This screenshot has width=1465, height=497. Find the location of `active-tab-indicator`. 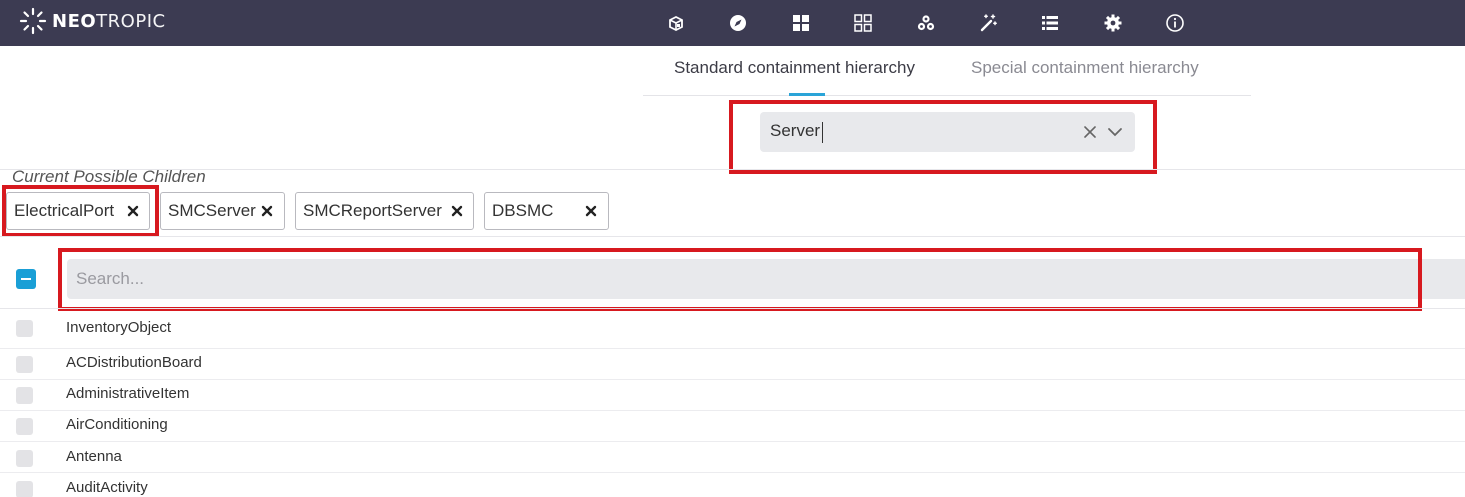

active-tab-indicator is located at coordinates (807, 94).